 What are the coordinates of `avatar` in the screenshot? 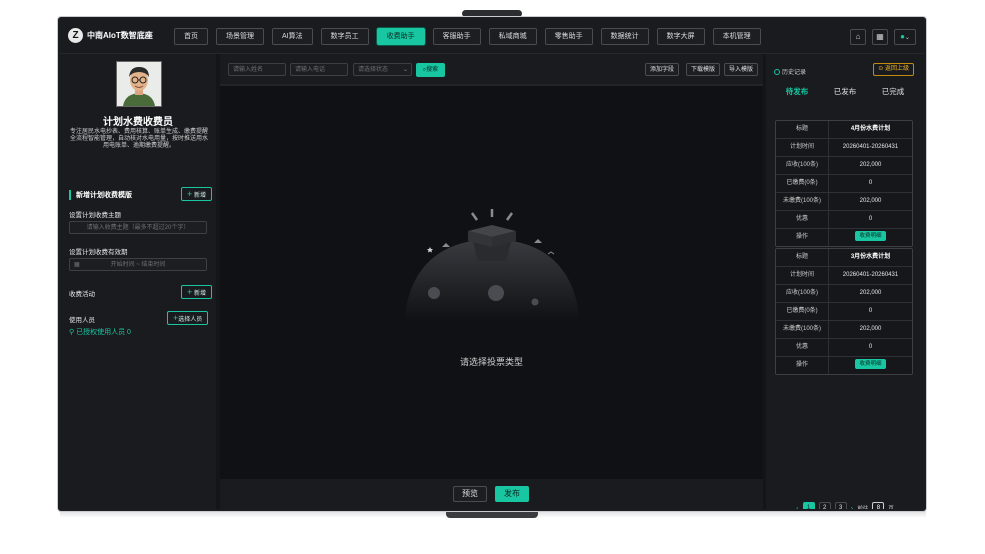 It's located at (139, 84).